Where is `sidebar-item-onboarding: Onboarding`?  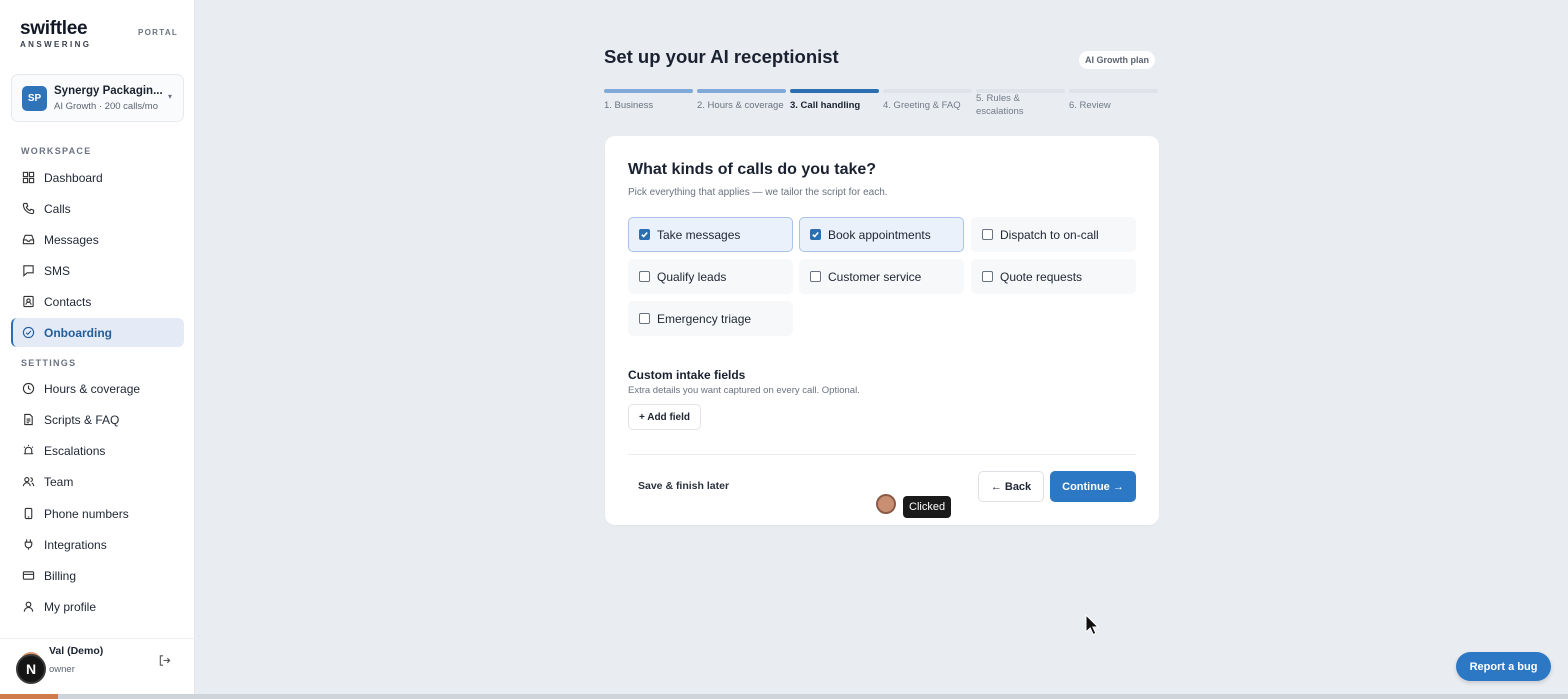 sidebar-item-onboarding: Onboarding is located at coordinates (97, 332).